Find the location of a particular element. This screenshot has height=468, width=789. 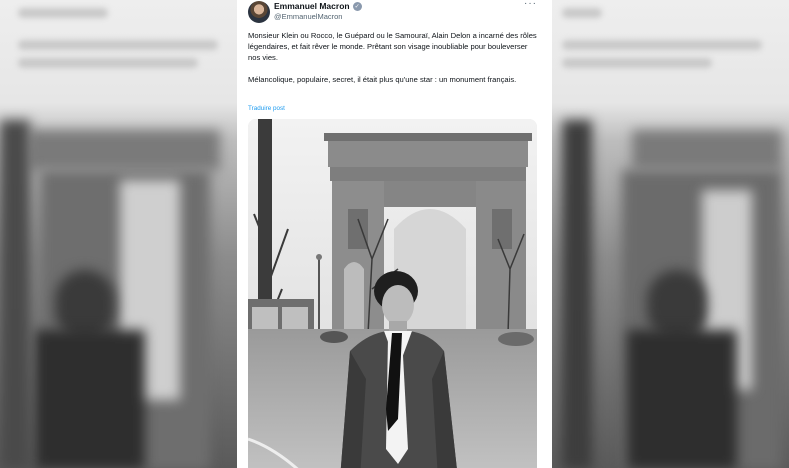

arch-shape is located at coordinates (428, 231).